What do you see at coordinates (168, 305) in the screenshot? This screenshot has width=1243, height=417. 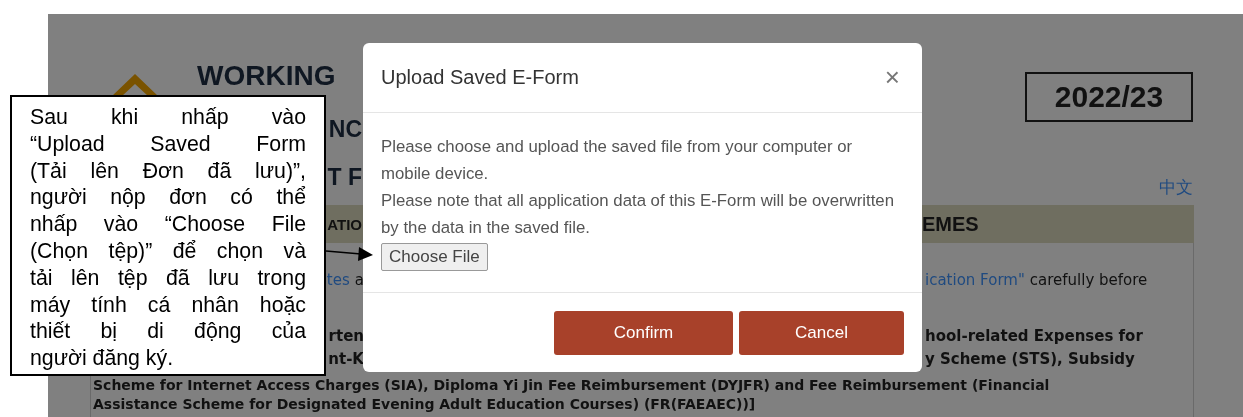 I see `callout-text: máy tính cá nhân hoặc` at bounding box center [168, 305].